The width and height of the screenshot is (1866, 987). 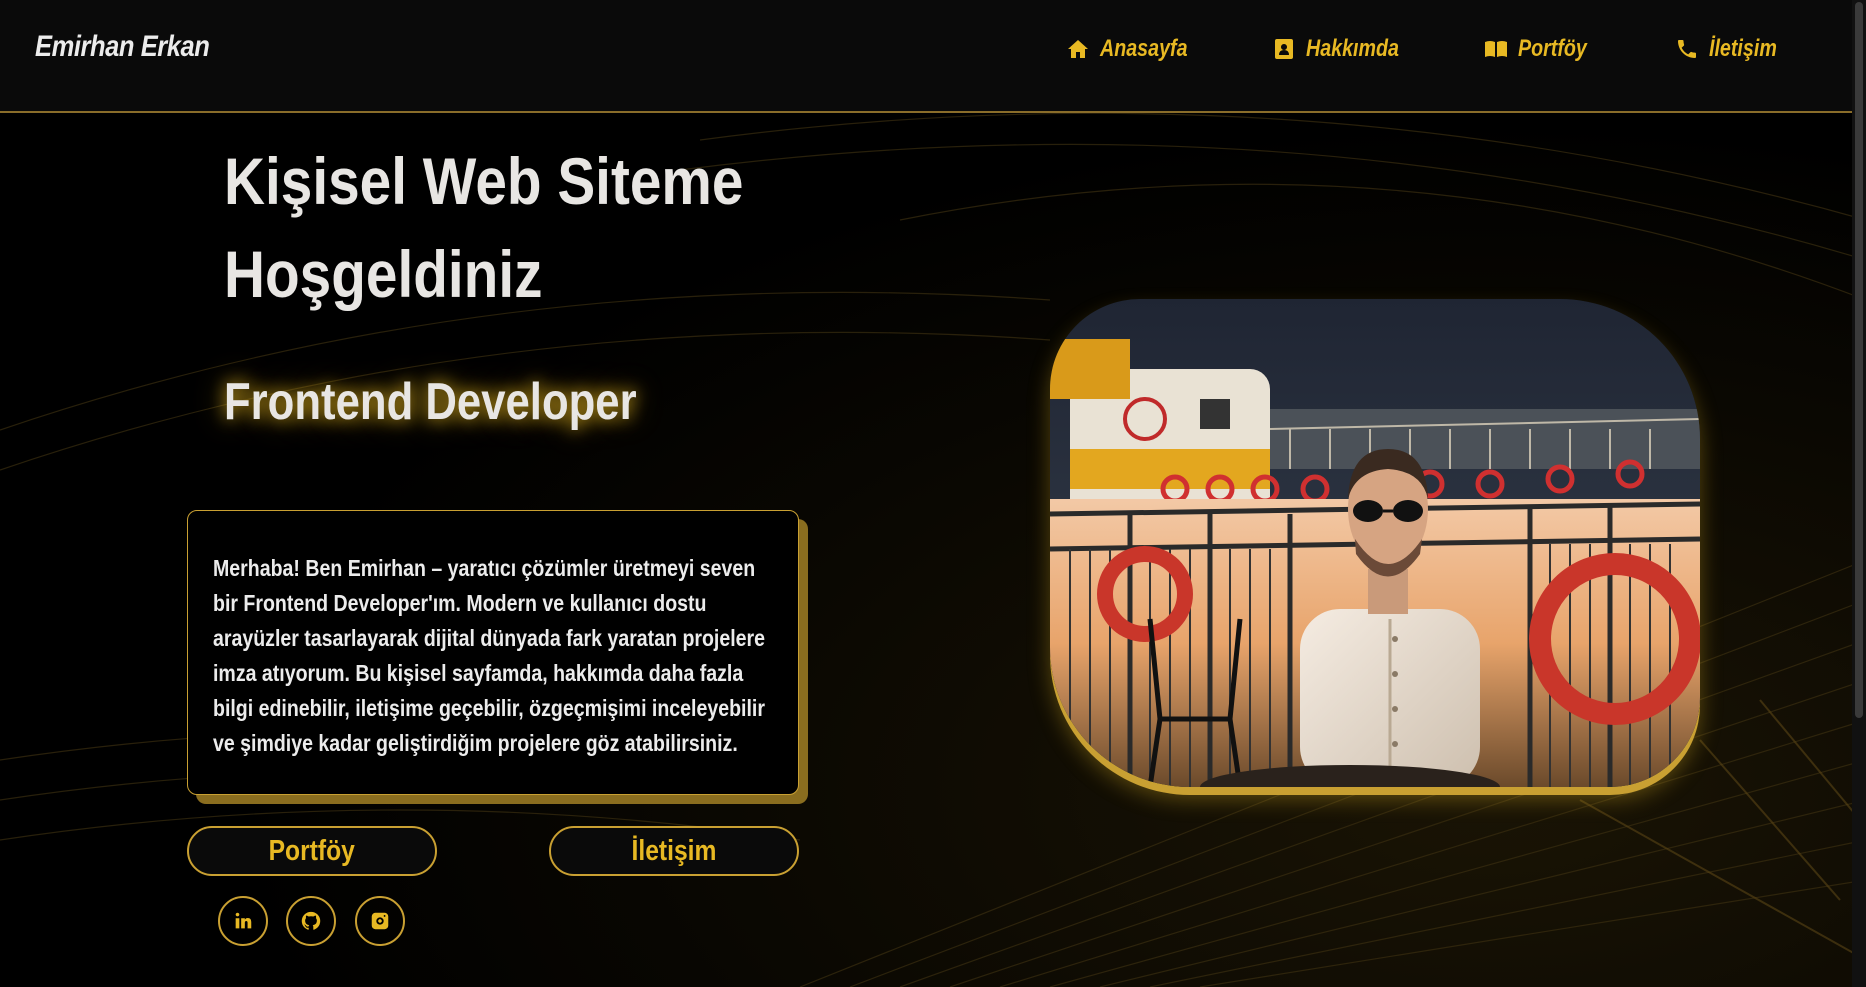 What do you see at coordinates (1284, 49) in the screenshot?
I see `contact-card-icon` at bounding box center [1284, 49].